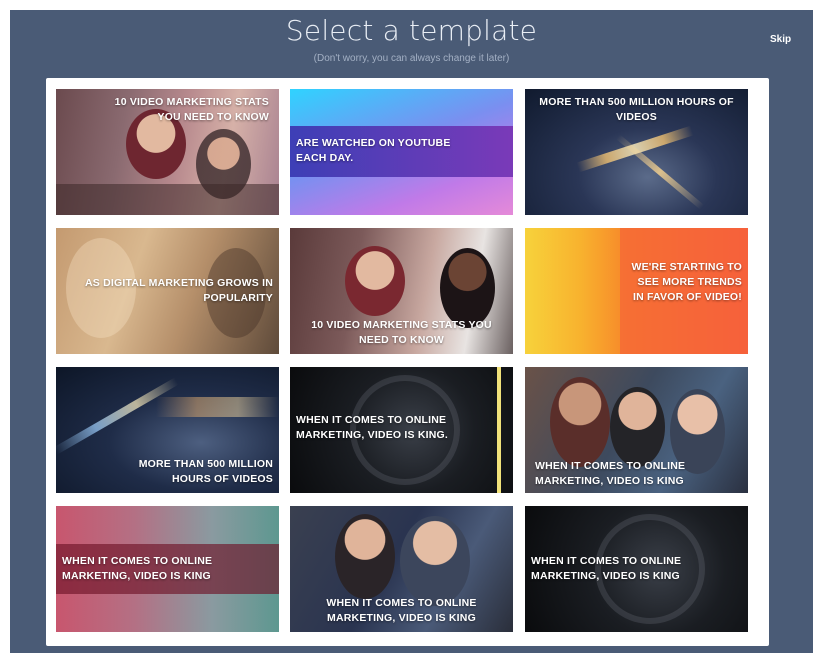  What do you see at coordinates (373, 150) in the screenshot?
I see `template-caption: ARE WATCHED ON YOUTUBE EACH DAY.` at bounding box center [373, 150].